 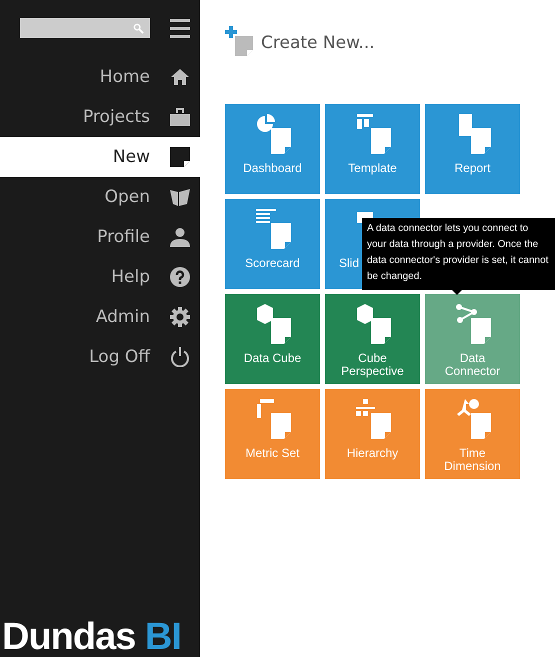 I want to click on new-item-tile: Hierarchy, so click(x=372, y=434).